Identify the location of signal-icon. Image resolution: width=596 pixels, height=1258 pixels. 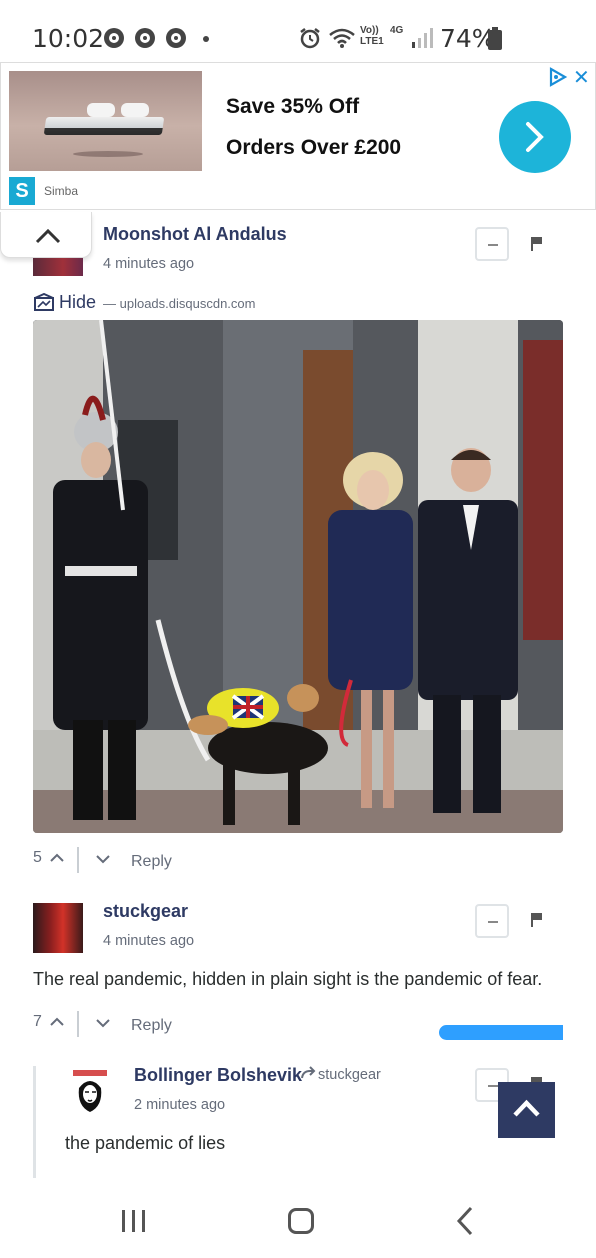
(422, 38).